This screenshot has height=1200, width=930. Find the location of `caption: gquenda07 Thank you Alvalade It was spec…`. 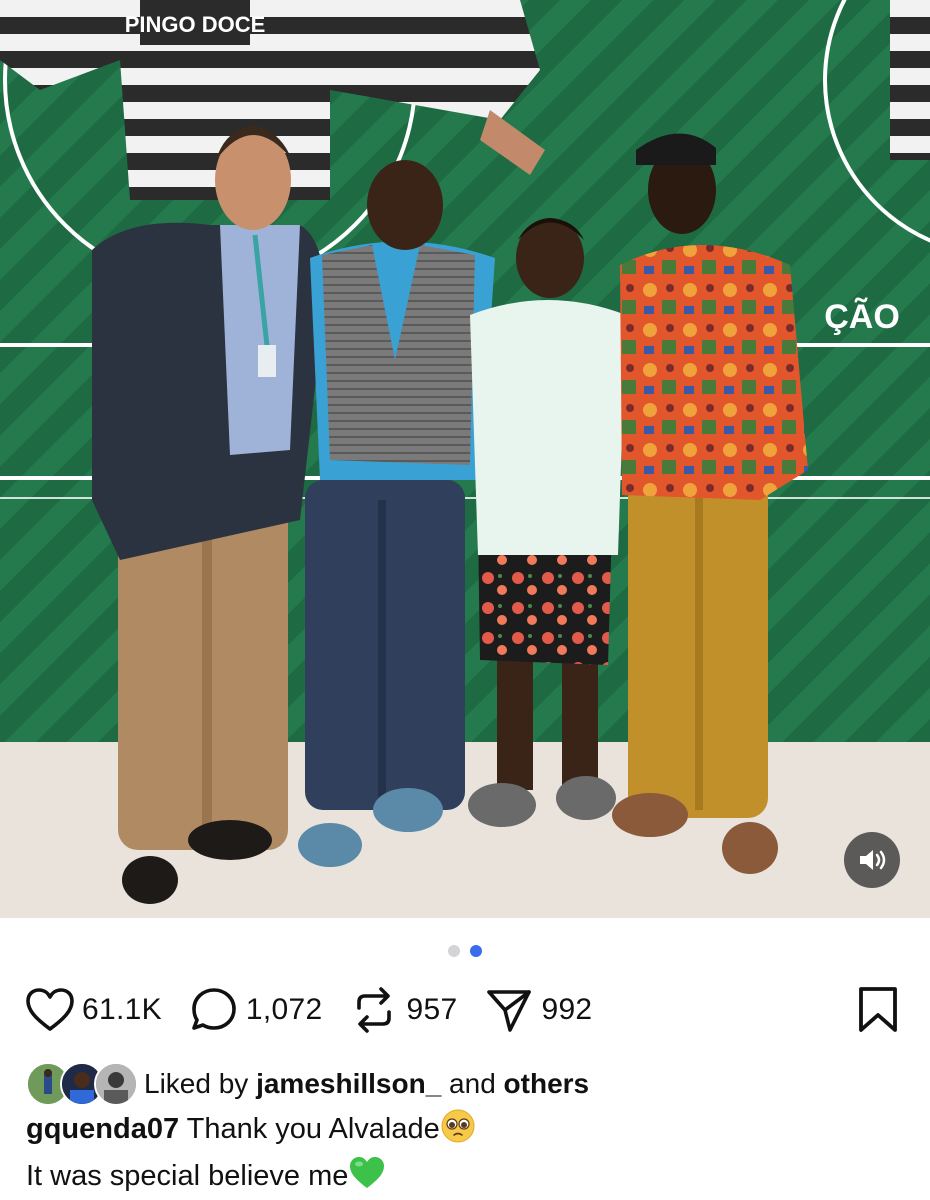

caption: gquenda07 Thank you Alvalade It was spec… is located at coordinates (466, 1154).